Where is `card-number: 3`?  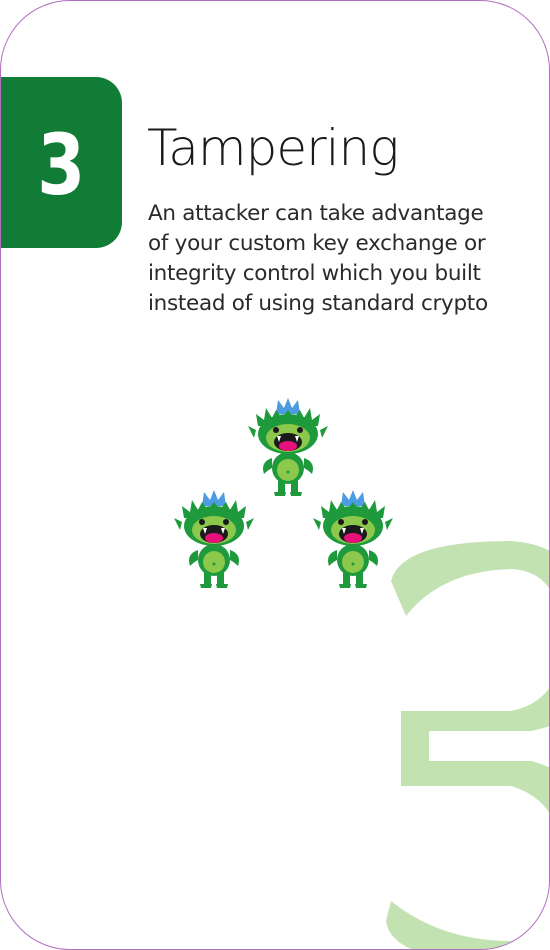 card-number: 3 is located at coordinates (61, 164).